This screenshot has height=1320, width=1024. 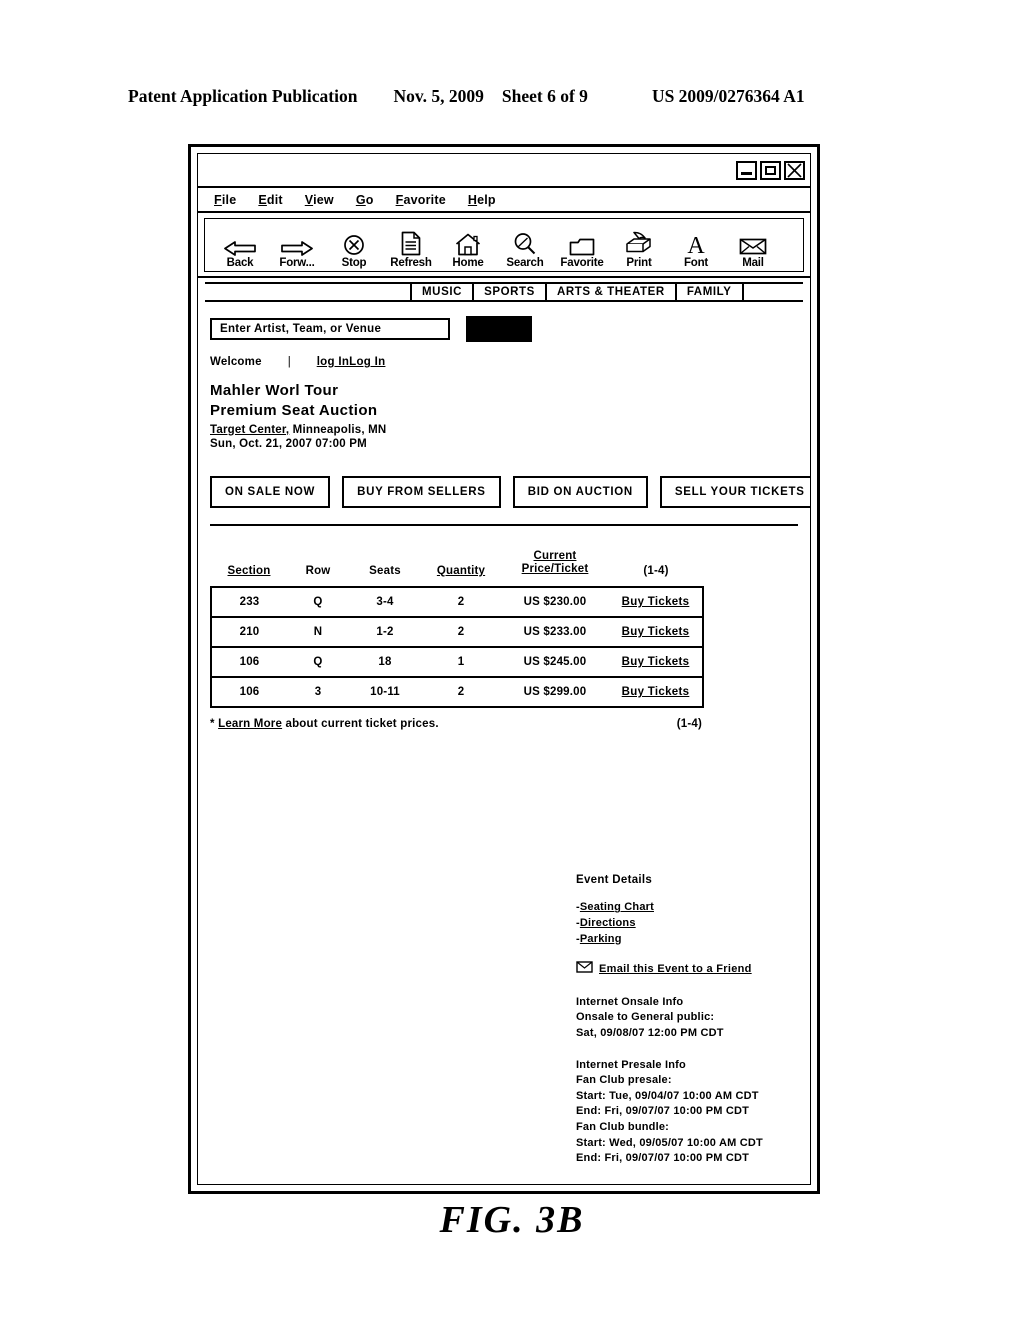 What do you see at coordinates (360, 723) in the screenshot?
I see `footnote-rest: about current ticket prices.` at bounding box center [360, 723].